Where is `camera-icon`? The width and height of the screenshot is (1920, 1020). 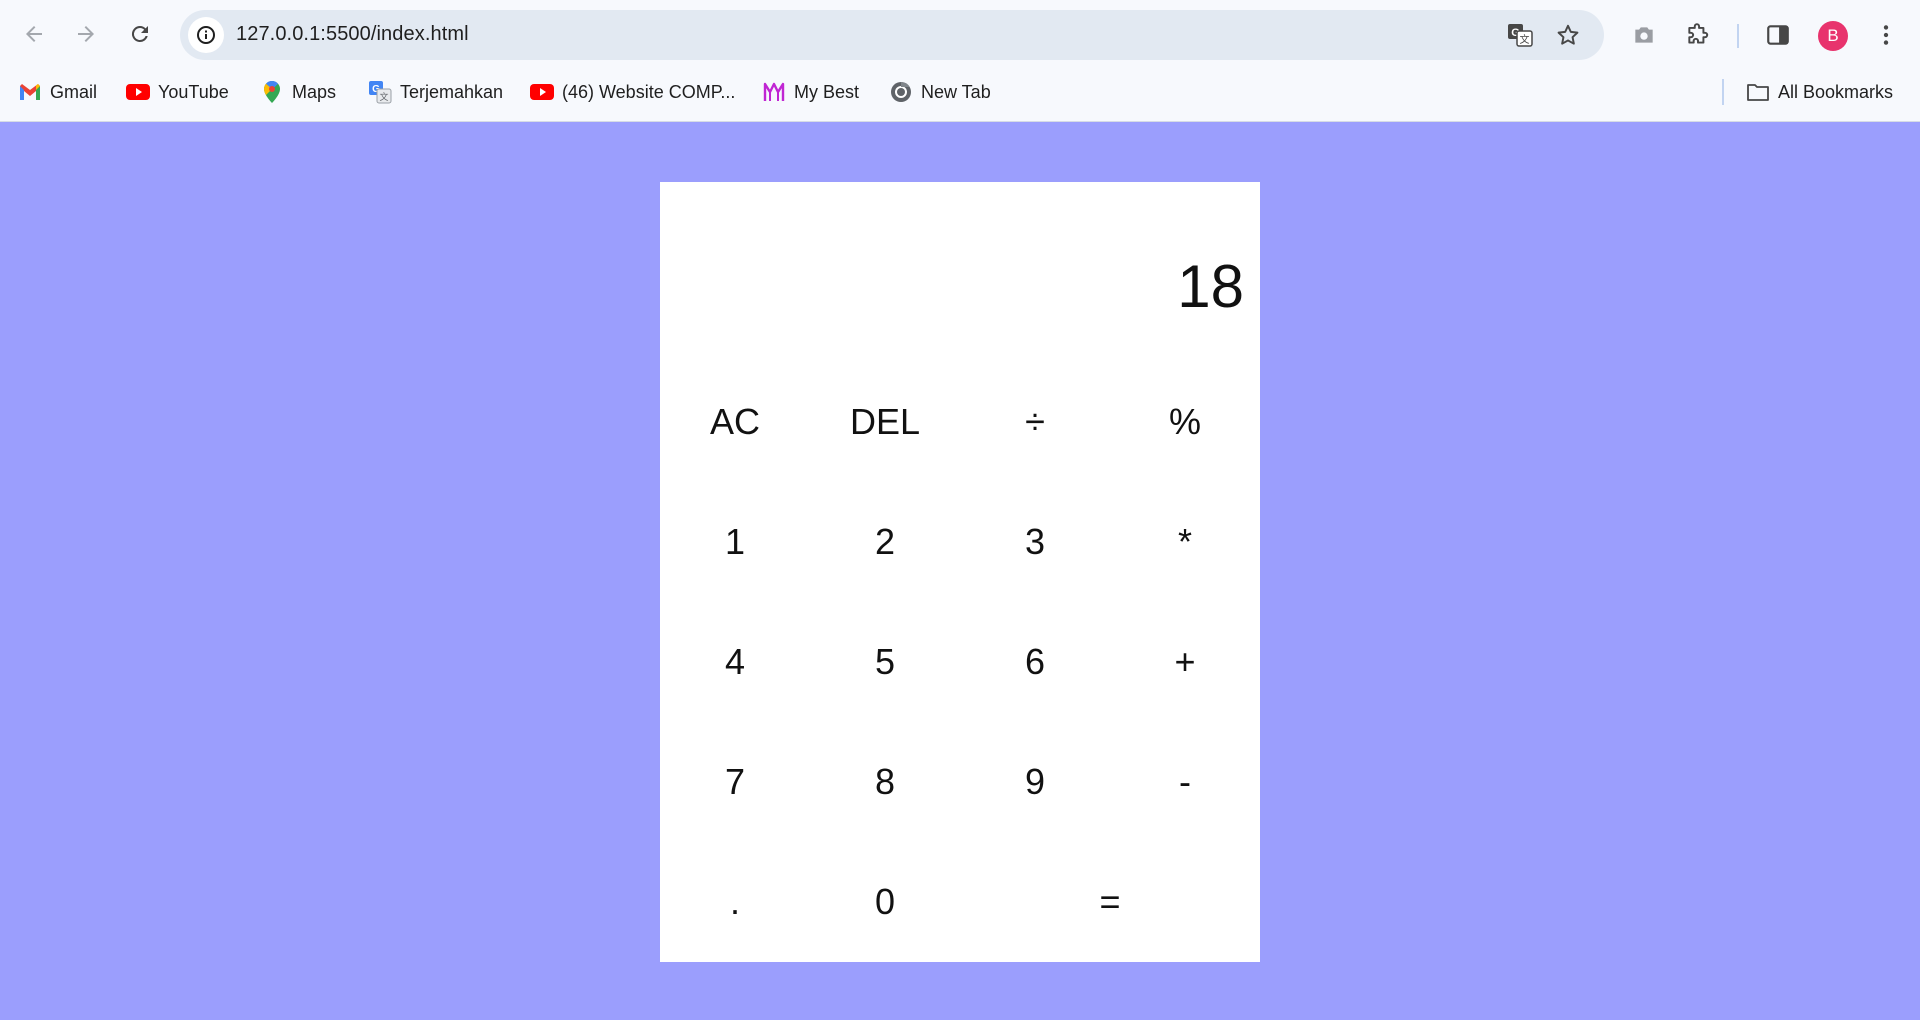 camera-icon is located at coordinates (1644, 35).